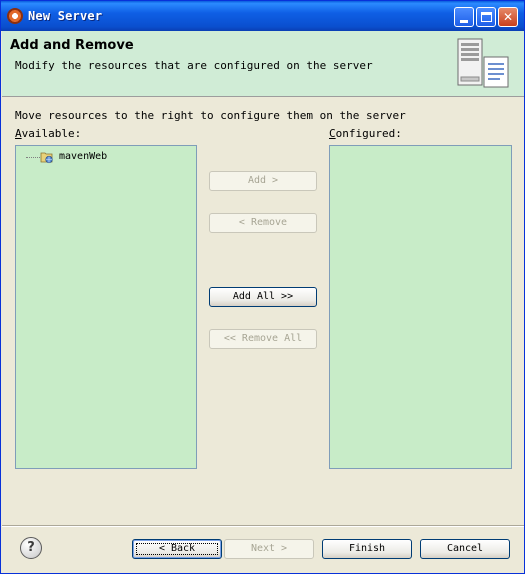 The width and height of the screenshot is (525, 574). What do you see at coordinates (72, 45) in the screenshot?
I see `page-title: Add and Remove` at bounding box center [72, 45].